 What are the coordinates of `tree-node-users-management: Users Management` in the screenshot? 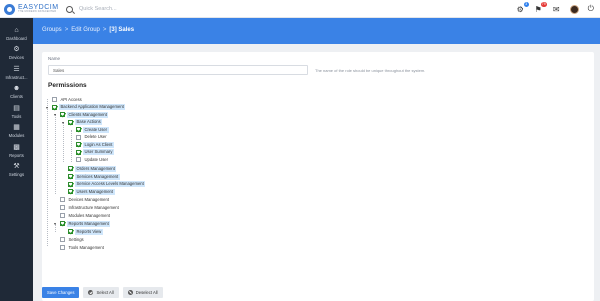 It's located at (91, 191).